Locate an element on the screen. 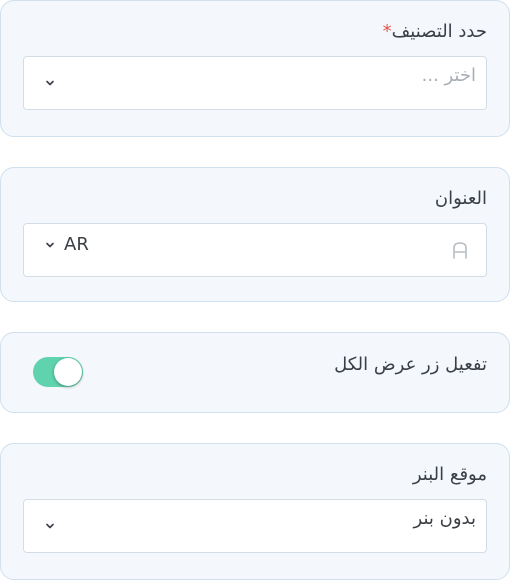 The width and height of the screenshot is (512, 580). title-label: العنوان is located at coordinates (460, 198).